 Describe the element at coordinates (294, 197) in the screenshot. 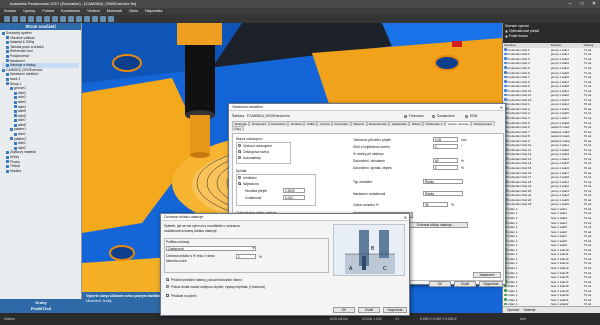

I see `distance-input: 0.000` at that location.